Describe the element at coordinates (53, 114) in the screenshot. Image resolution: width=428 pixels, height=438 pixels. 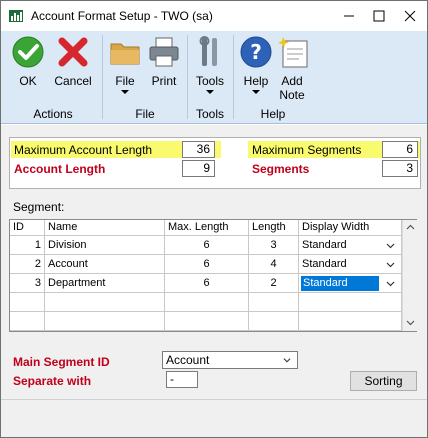
I see `group-label-actions: Actions` at that location.